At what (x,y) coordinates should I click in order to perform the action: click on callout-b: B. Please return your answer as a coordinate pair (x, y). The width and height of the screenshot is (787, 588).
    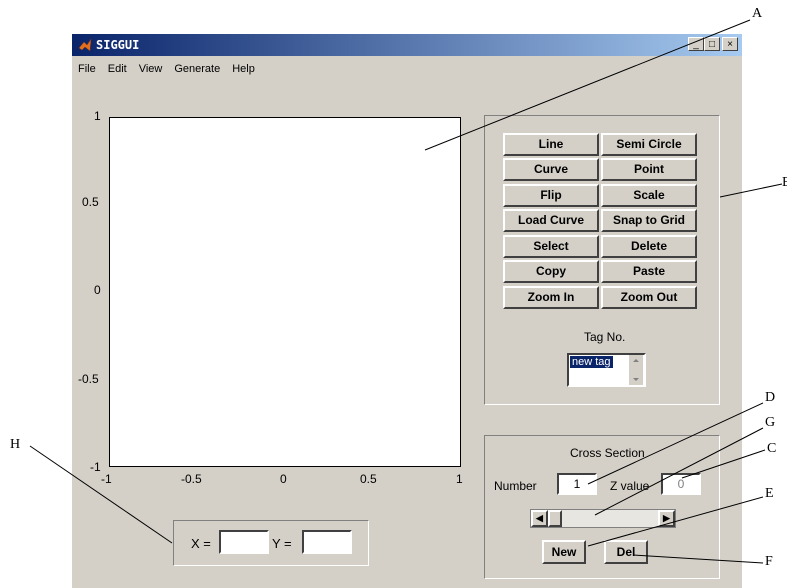
    Looking at the image, I should click on (784, 182).